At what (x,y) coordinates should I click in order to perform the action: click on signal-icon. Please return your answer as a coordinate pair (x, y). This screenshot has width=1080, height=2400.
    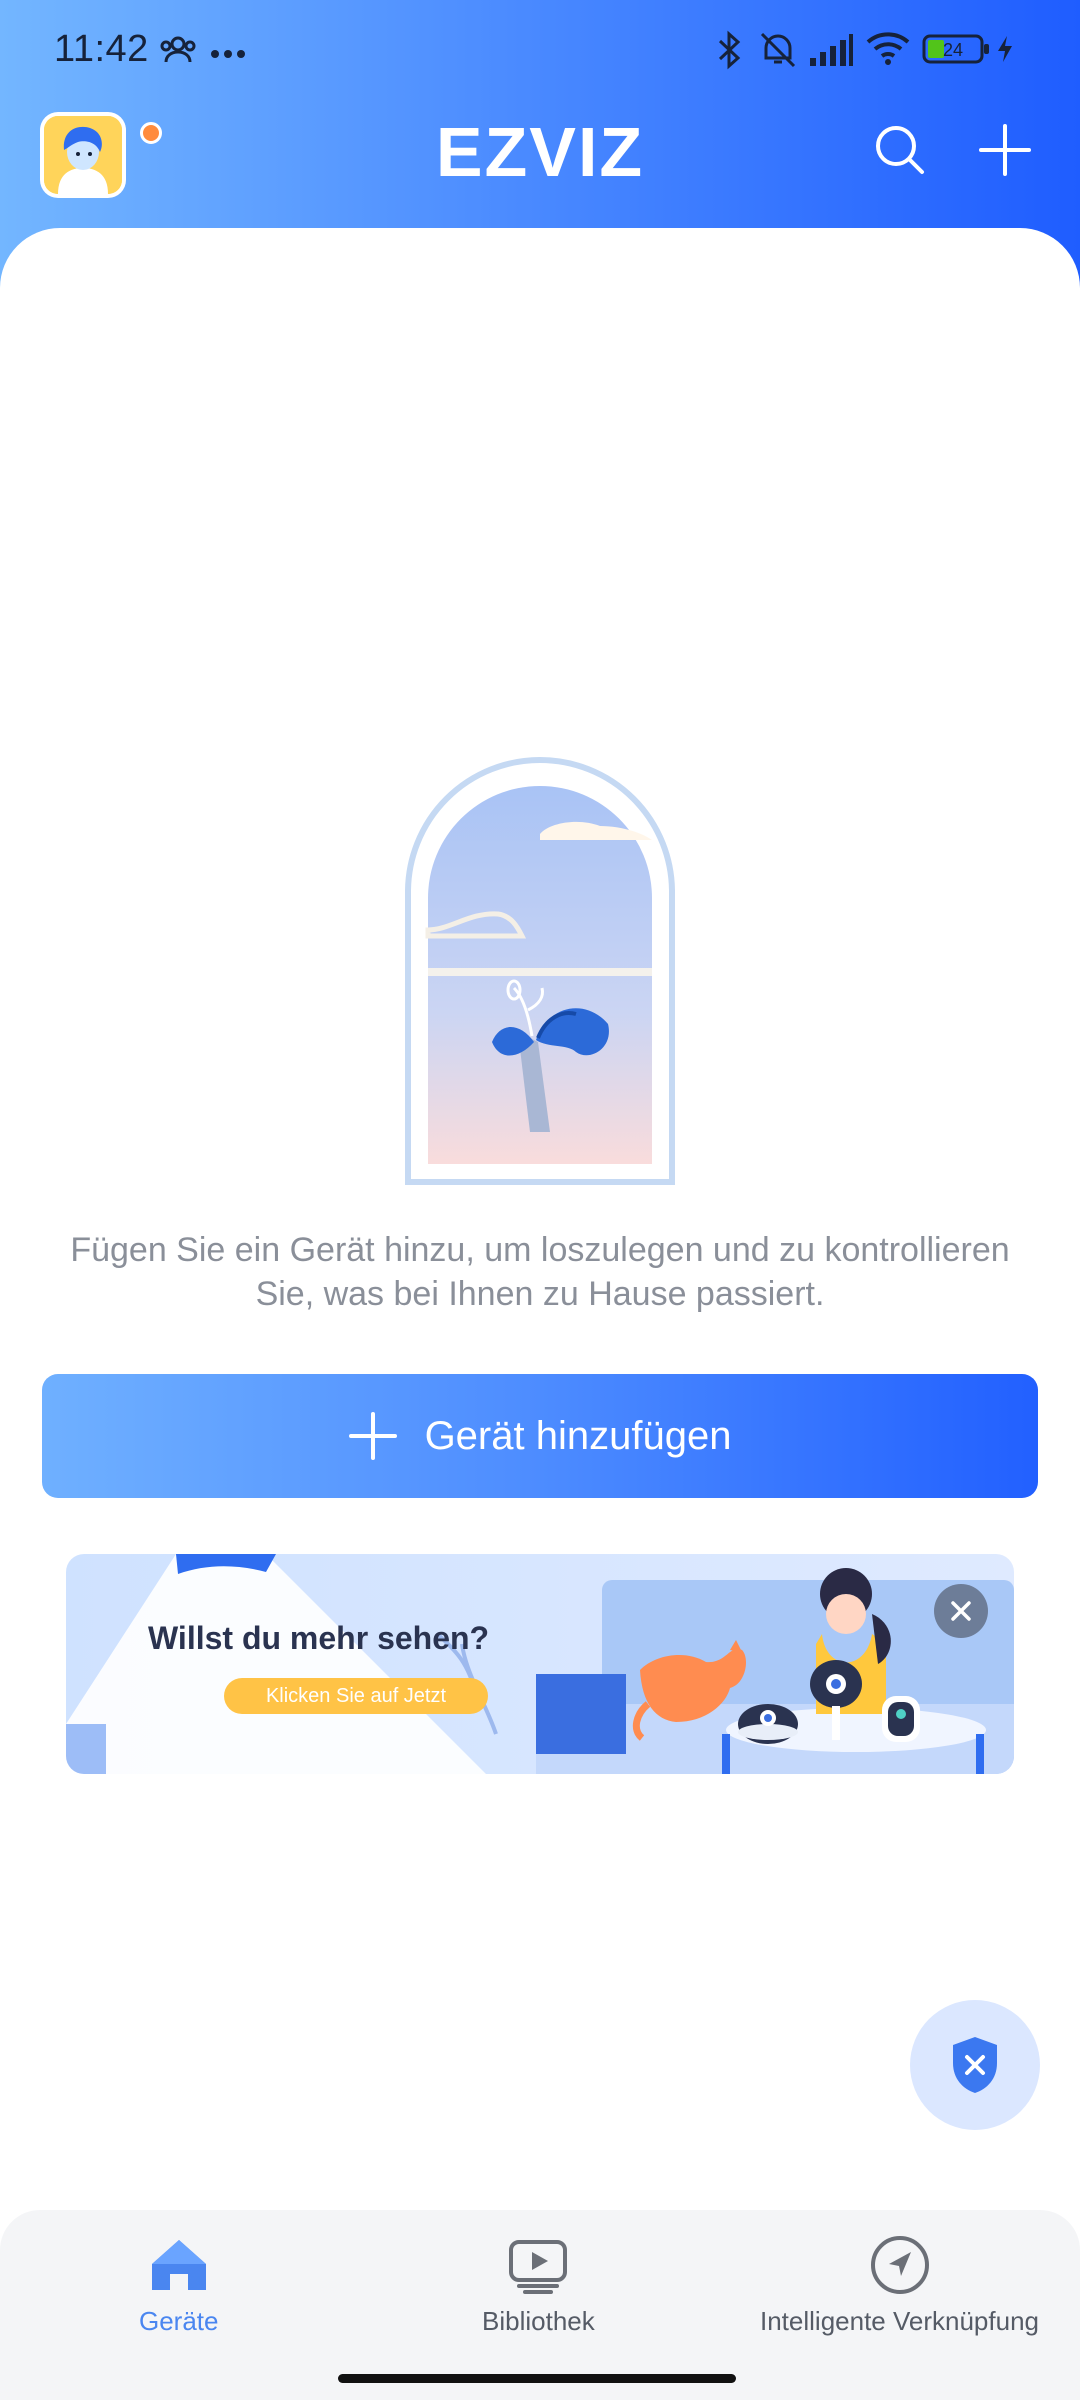
    Looking at the image, I should click on (831, 52).